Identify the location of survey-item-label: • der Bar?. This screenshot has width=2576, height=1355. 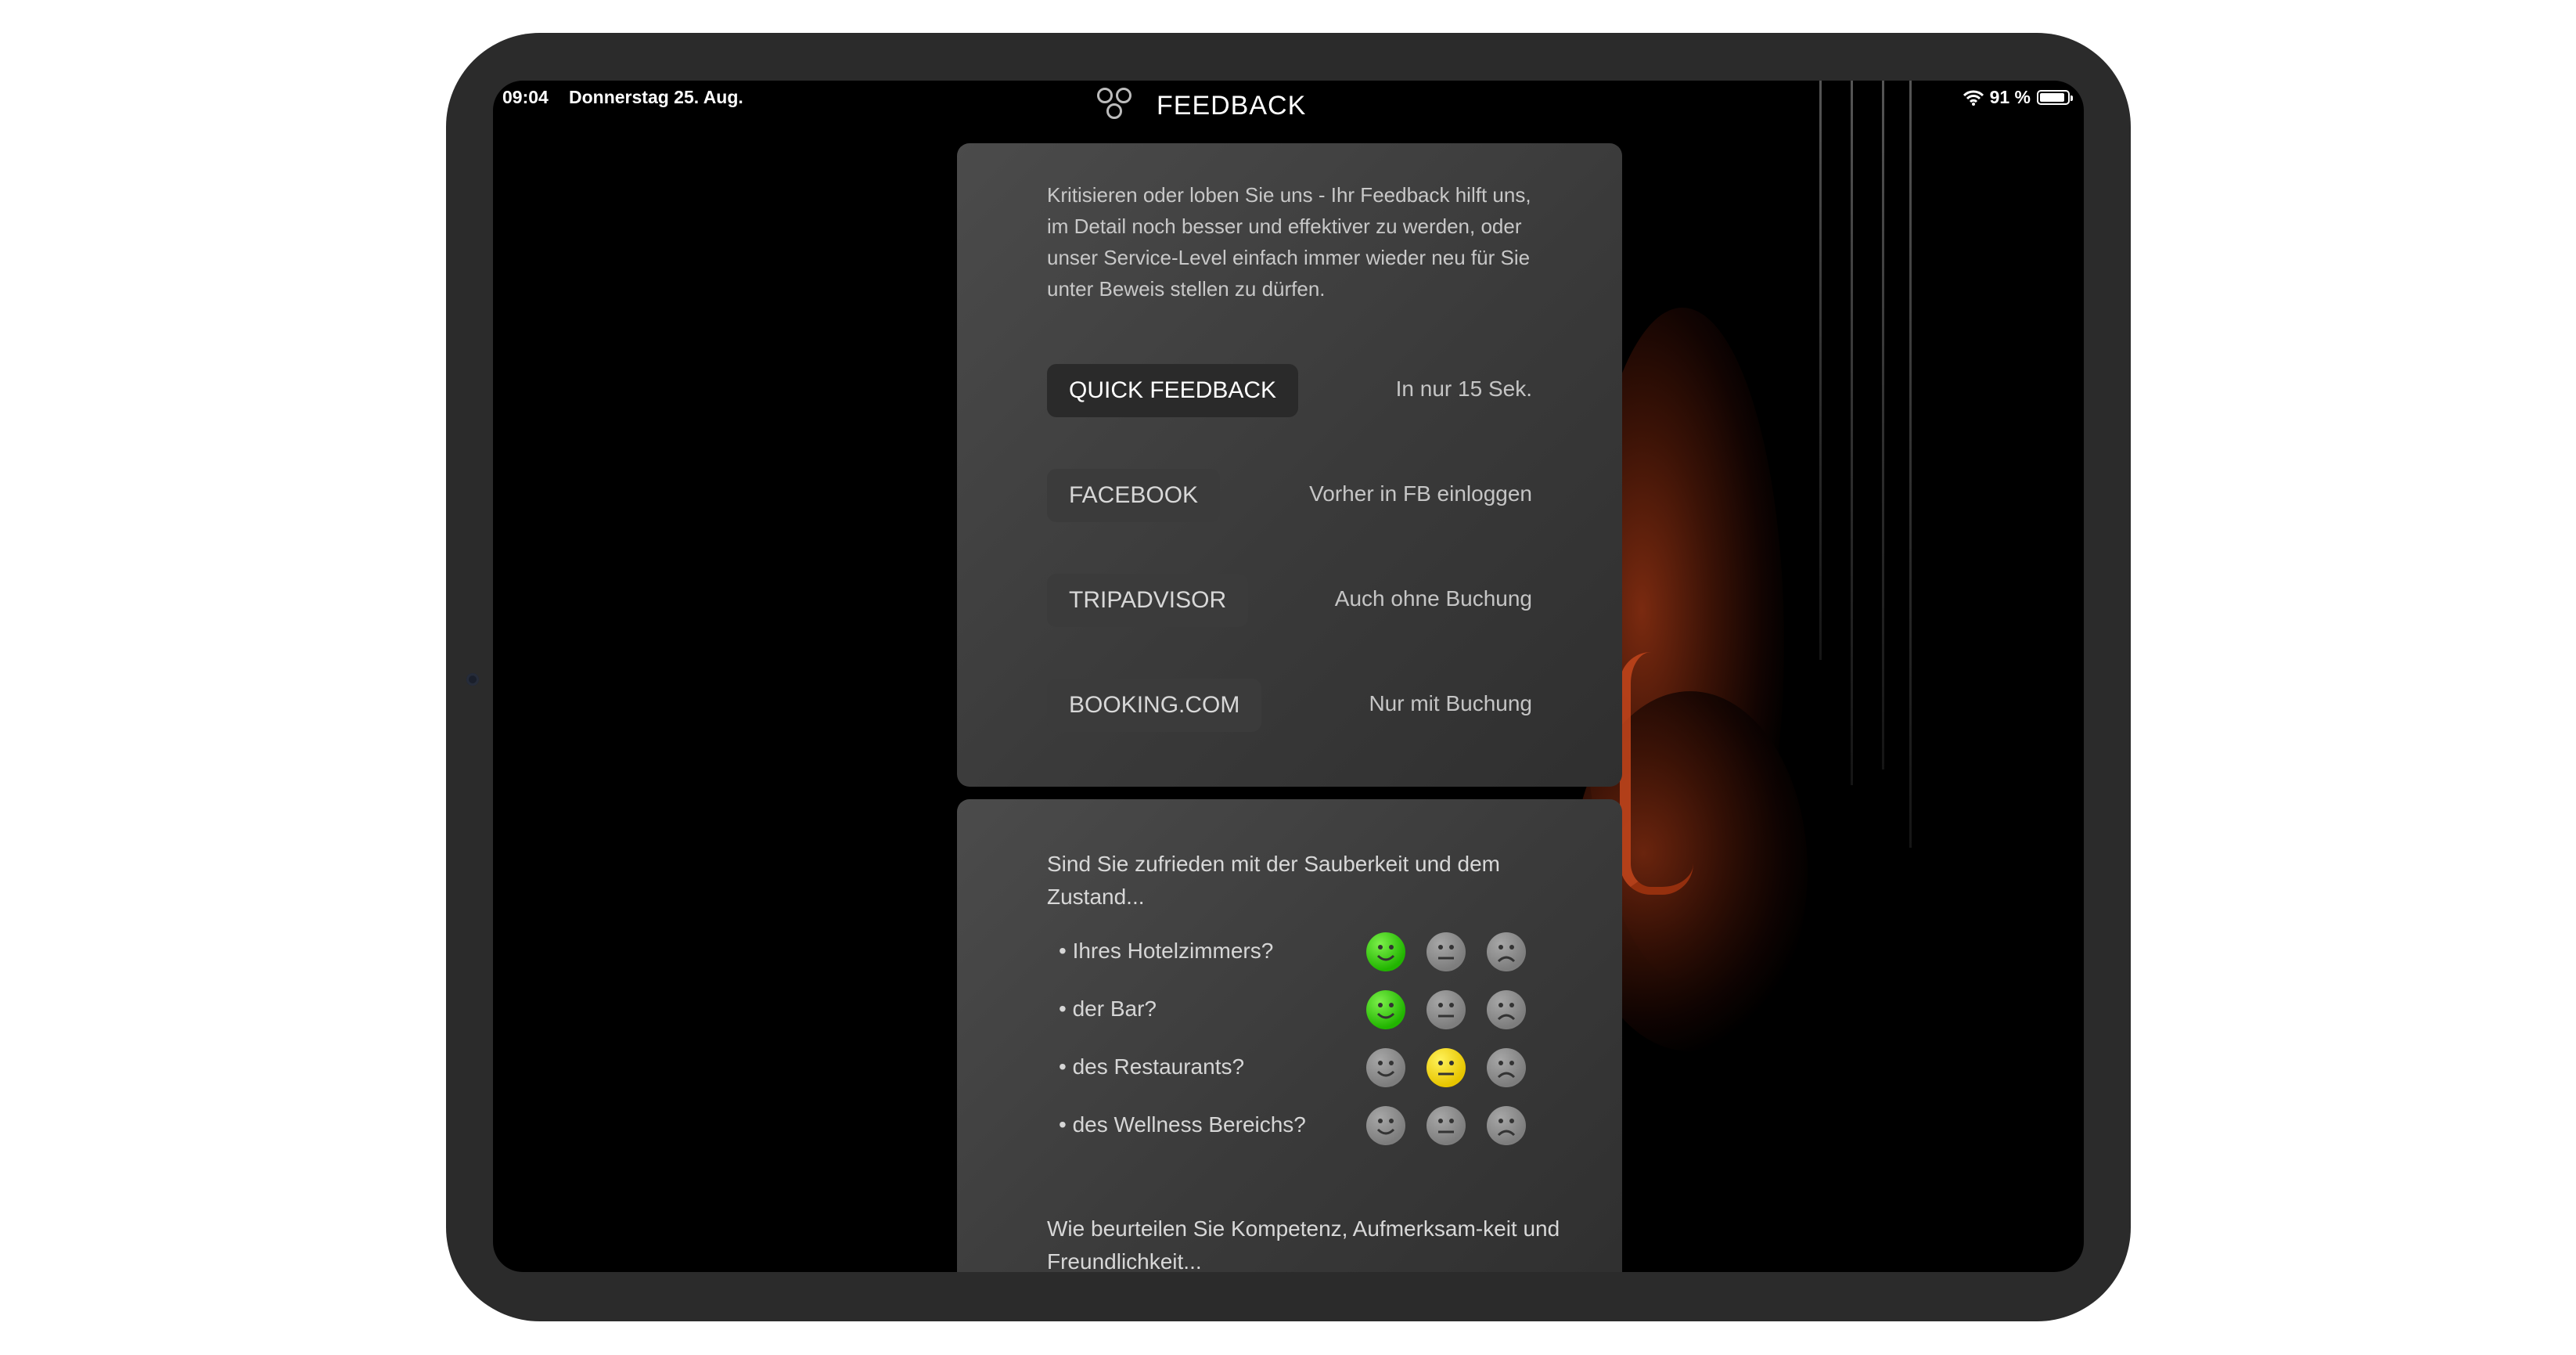
(1108, 1008).